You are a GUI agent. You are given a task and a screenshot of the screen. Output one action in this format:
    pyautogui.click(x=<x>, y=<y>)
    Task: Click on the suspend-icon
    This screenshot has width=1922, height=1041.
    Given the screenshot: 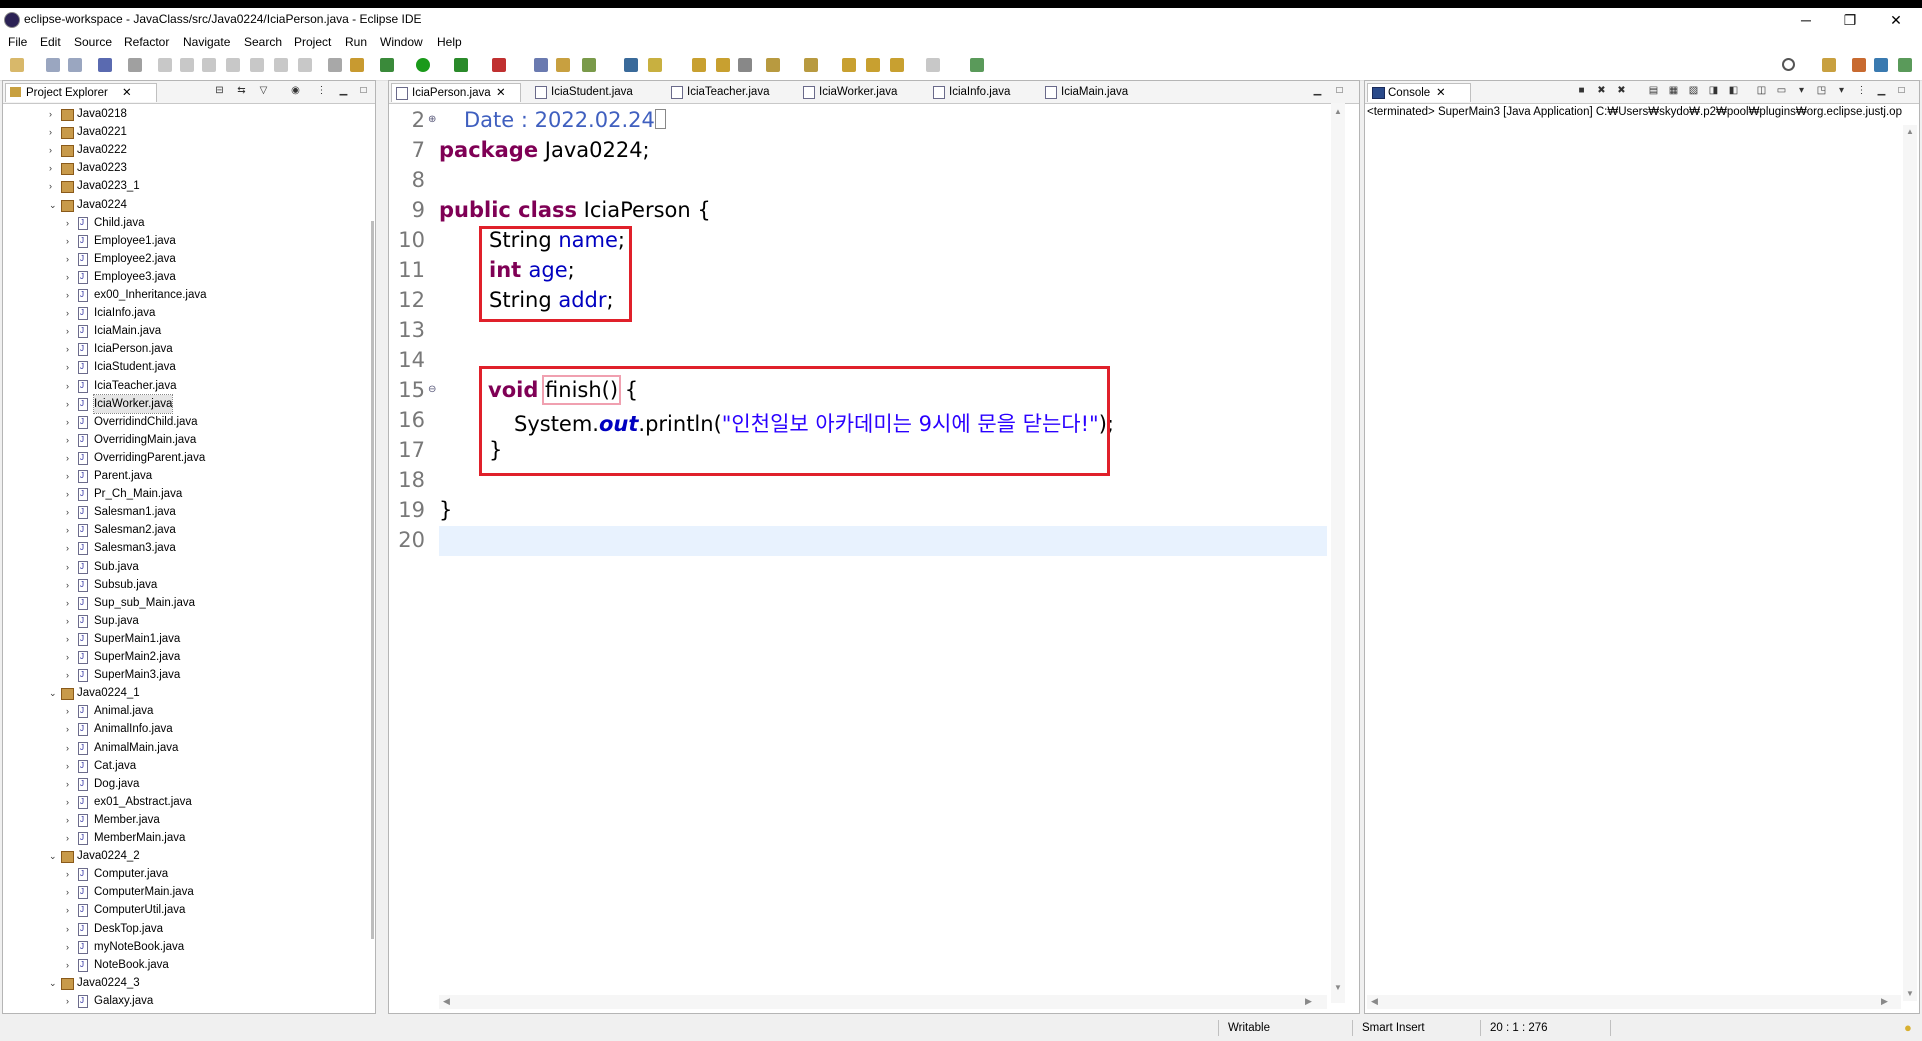 What is the action you would take?
    pyautogui.click(x=187, y=65)
    